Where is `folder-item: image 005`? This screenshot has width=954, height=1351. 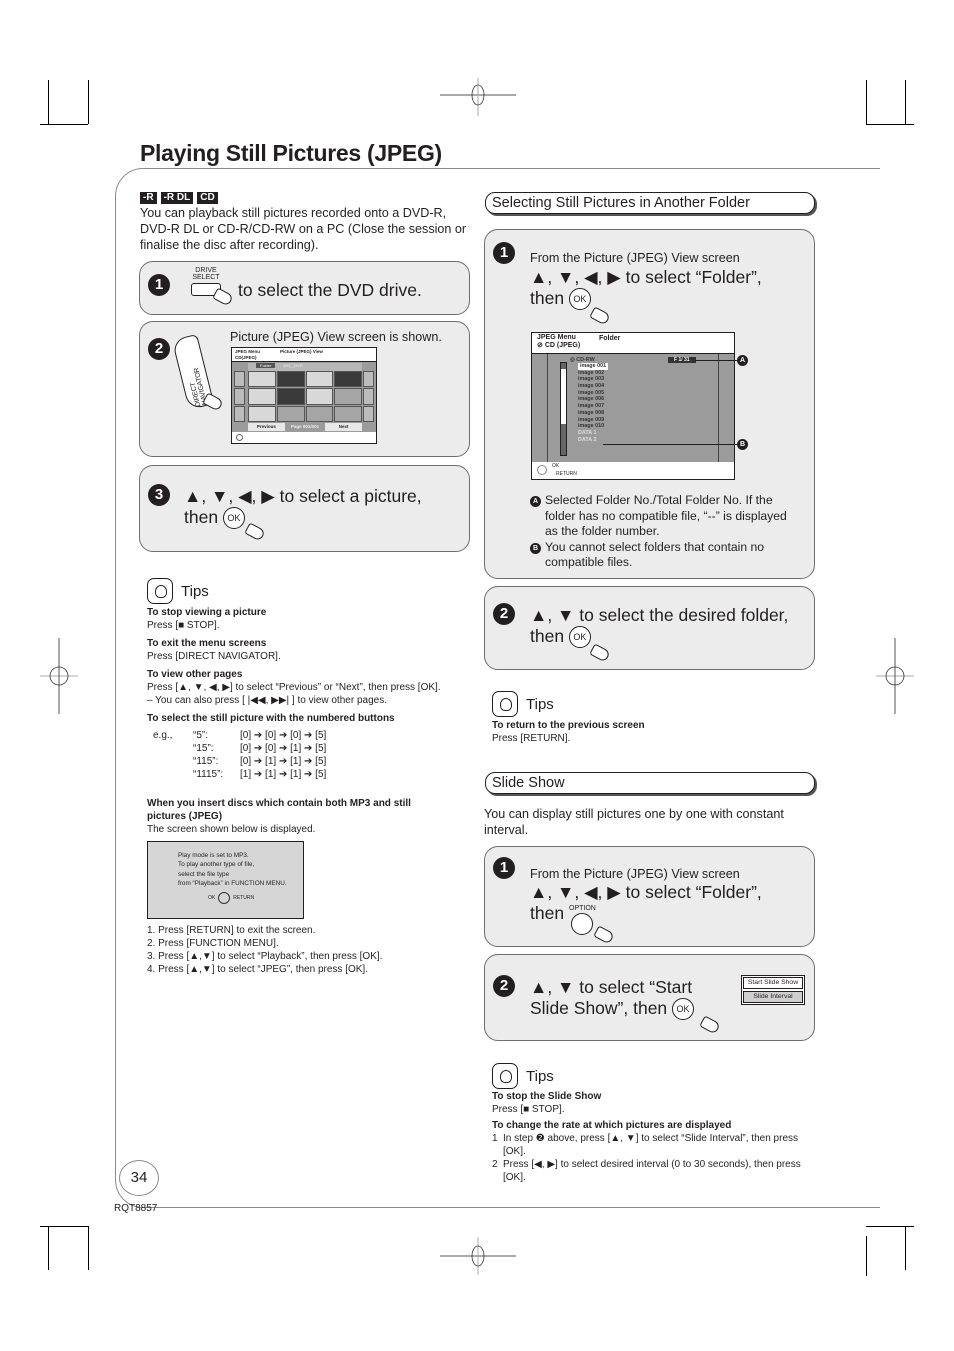 folder-item: image 005 is located at coordinates (593, 393).